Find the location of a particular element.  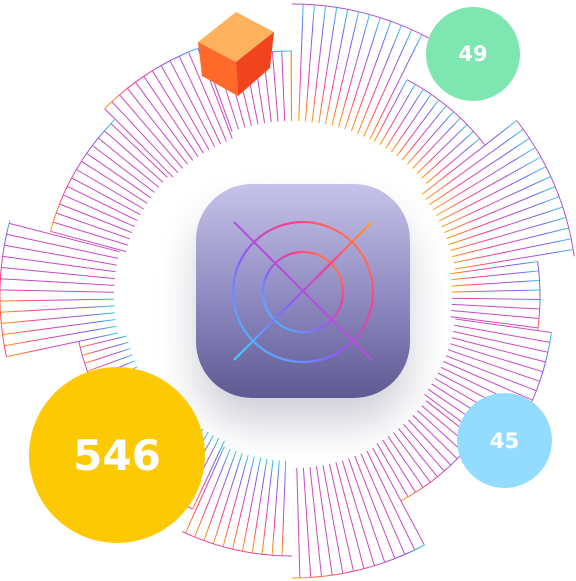

crosshair-logo-icon is located at coordinates (303, 292).